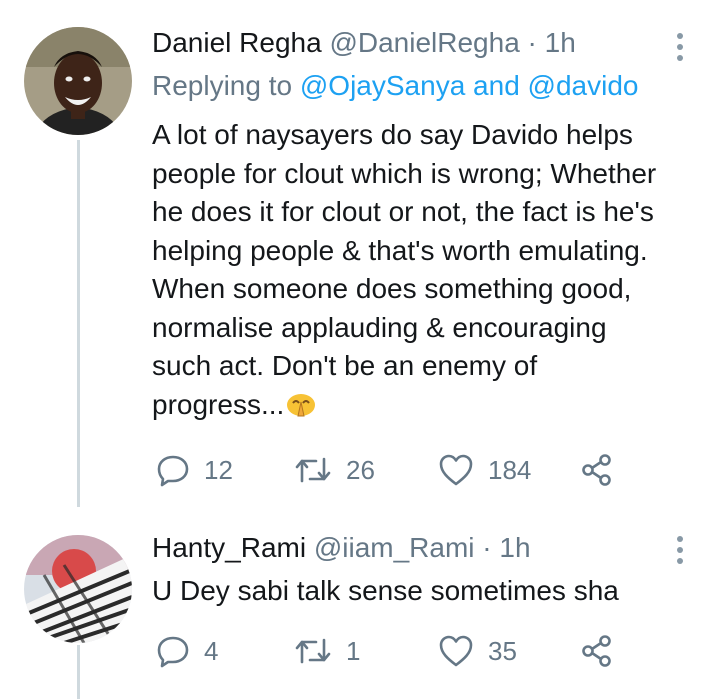 Image resolution: width=720 pixels, height=699 pixels. I want to click on like-button: 35, so click(477, 651).